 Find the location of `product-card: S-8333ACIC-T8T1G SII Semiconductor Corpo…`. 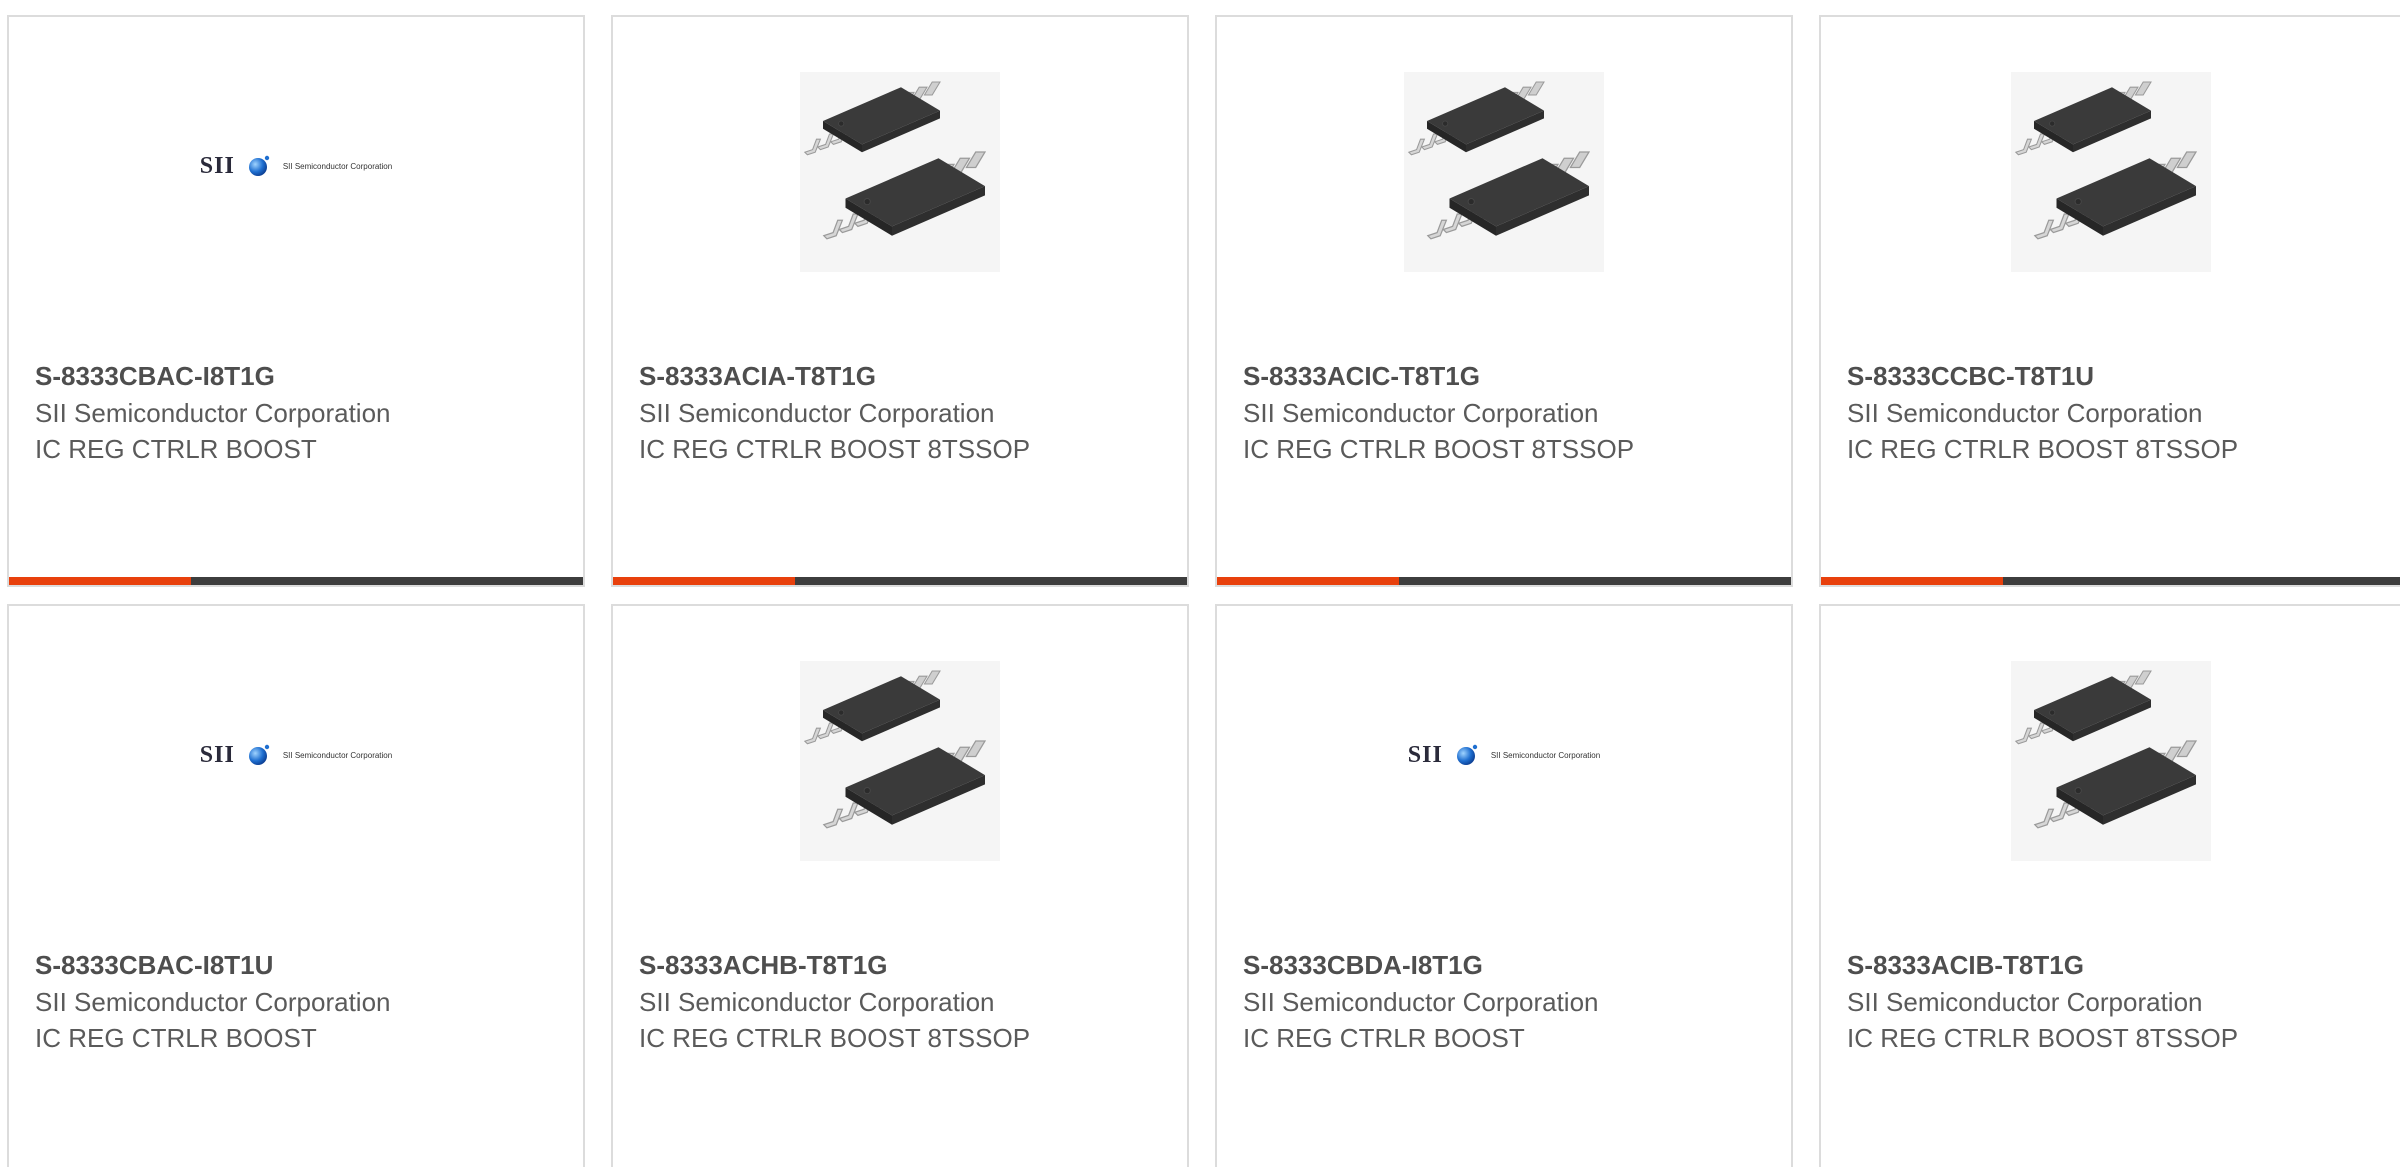

product-card: S-8333ACIC-T8T1G SII Semiconductor Corpo… is located at coordinates (1504, 301).